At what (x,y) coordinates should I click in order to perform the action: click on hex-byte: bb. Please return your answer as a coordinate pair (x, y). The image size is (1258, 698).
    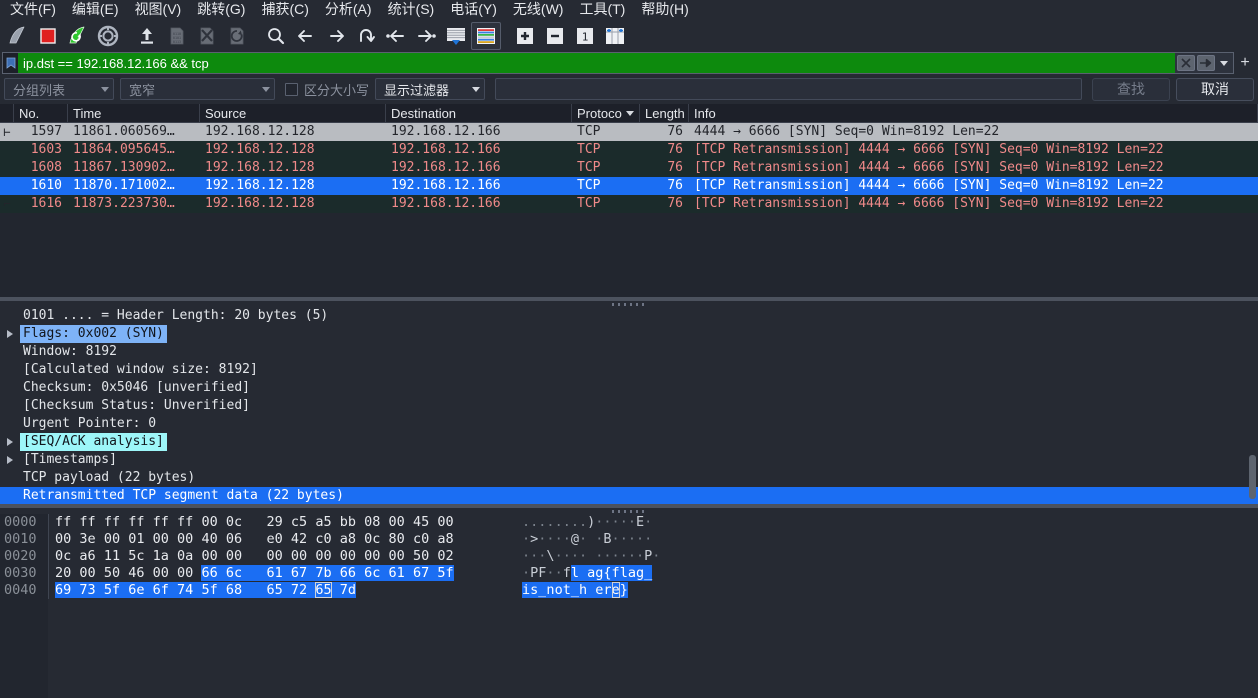
    Looking at the image, I should click on (348, 522).